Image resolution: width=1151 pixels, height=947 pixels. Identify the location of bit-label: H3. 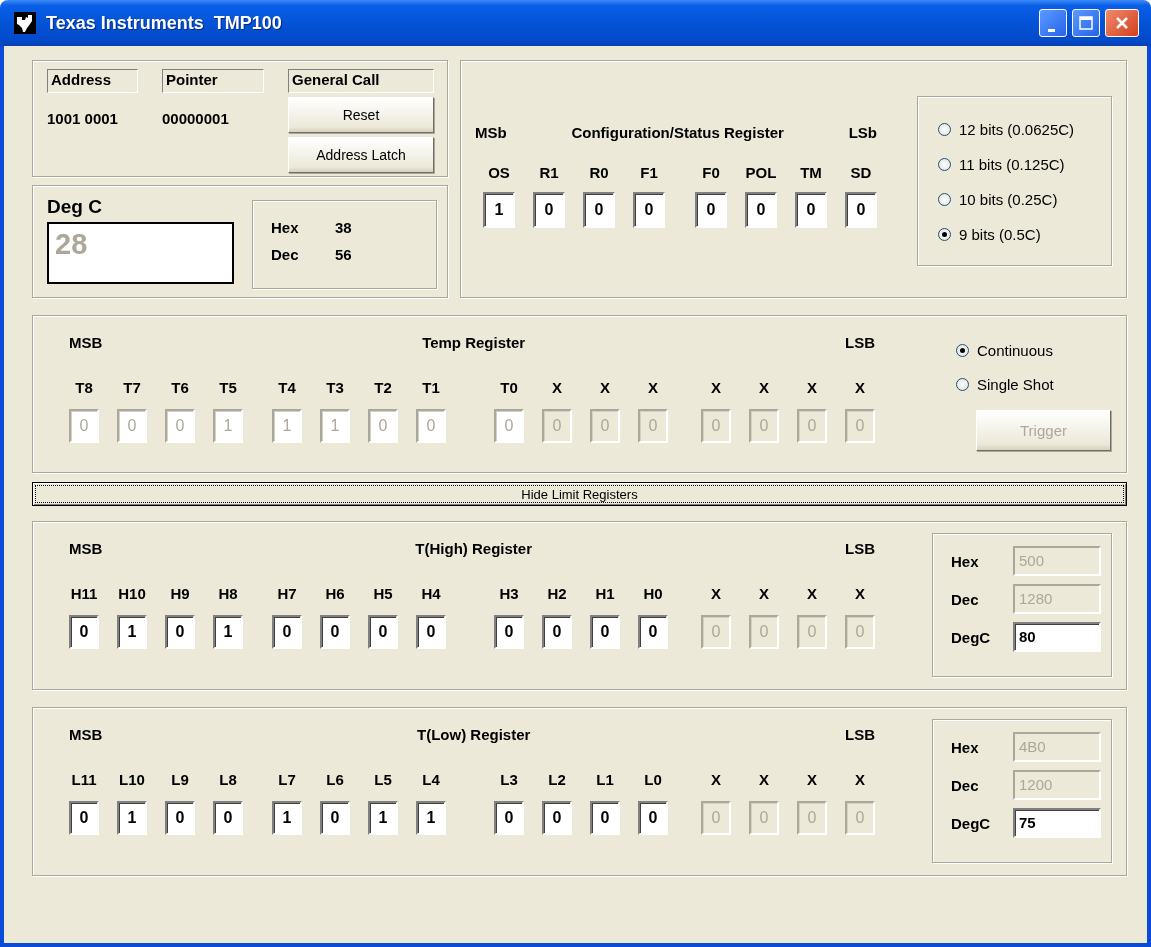
(509, 594).